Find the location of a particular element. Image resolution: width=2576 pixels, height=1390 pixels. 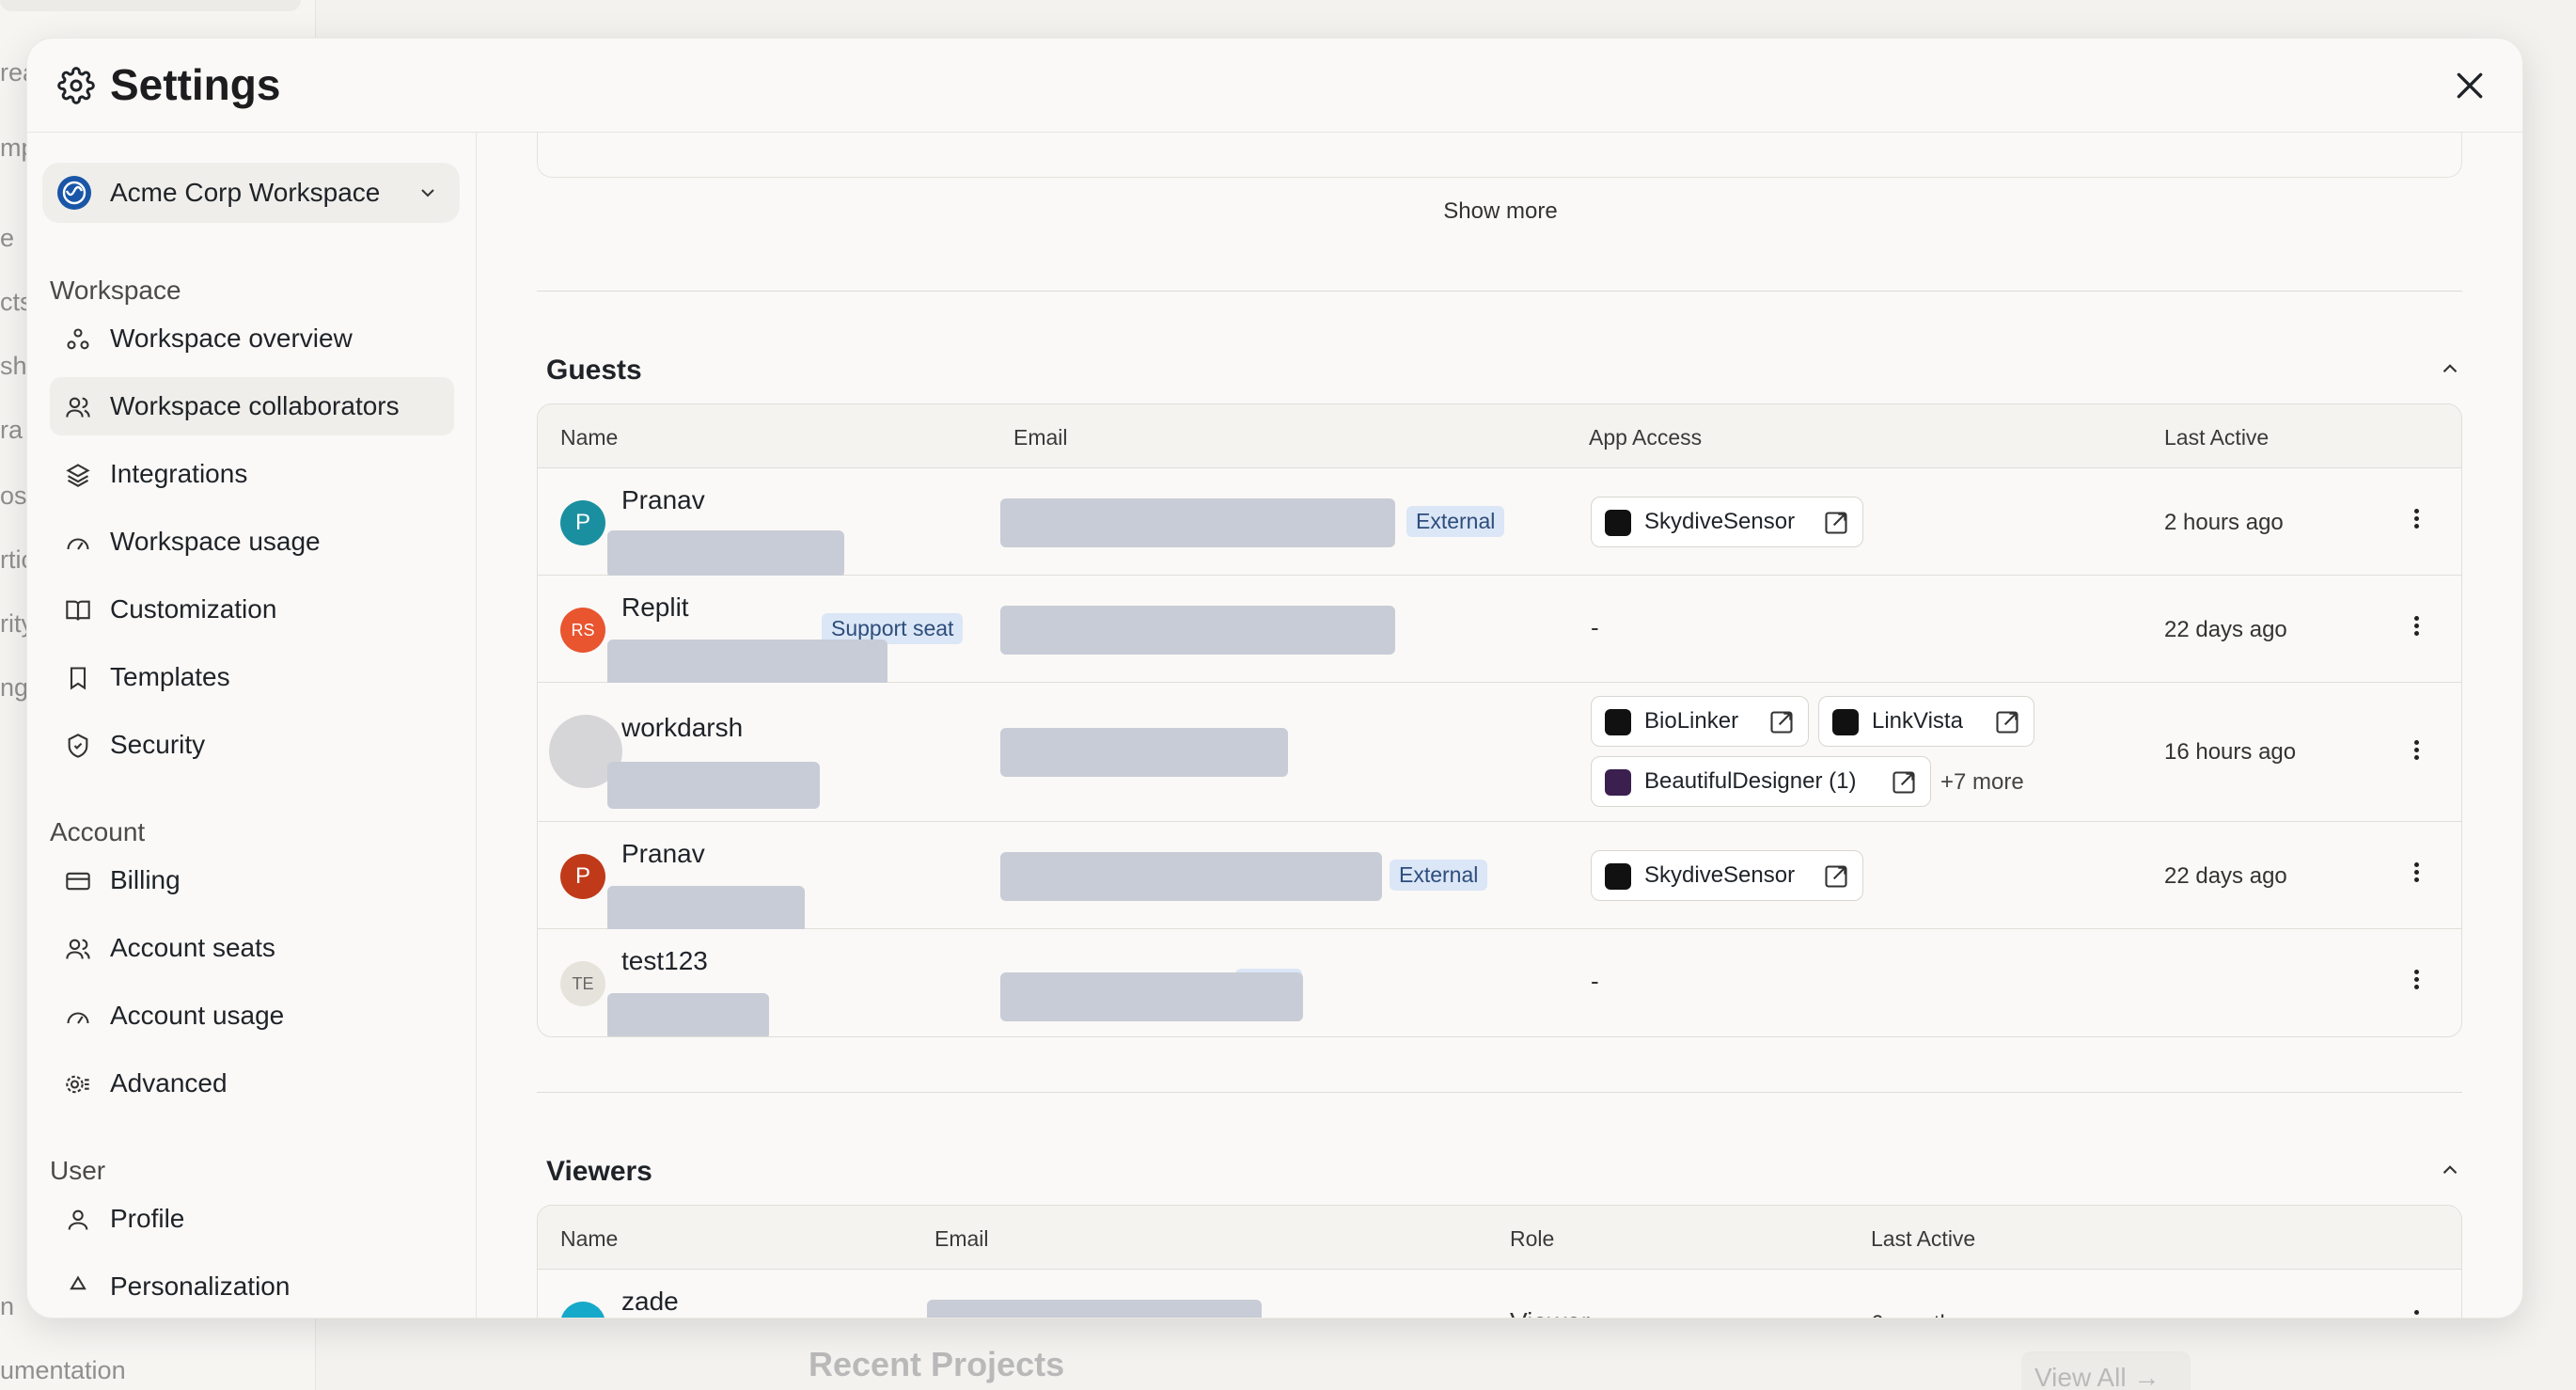

sidebar-item-label: Workspace collaborators is located at coordinates (255, 405).